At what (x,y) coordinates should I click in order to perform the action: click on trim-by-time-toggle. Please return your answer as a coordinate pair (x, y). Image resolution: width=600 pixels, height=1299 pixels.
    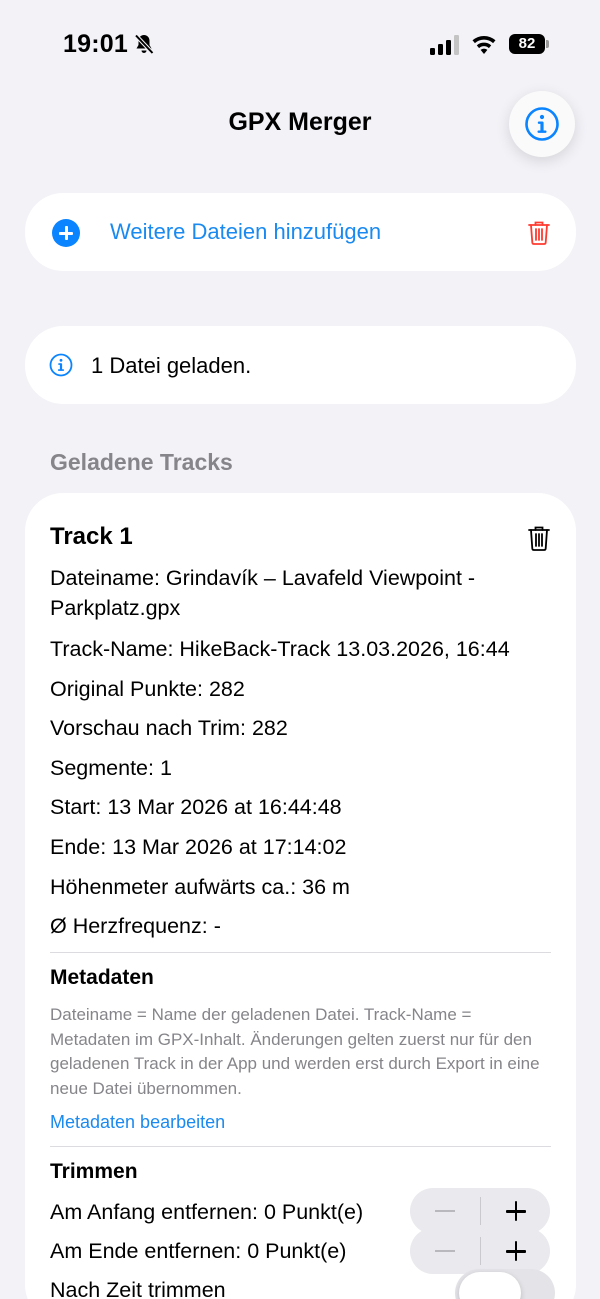
    Looking at the image, I should click on (505, 1284).